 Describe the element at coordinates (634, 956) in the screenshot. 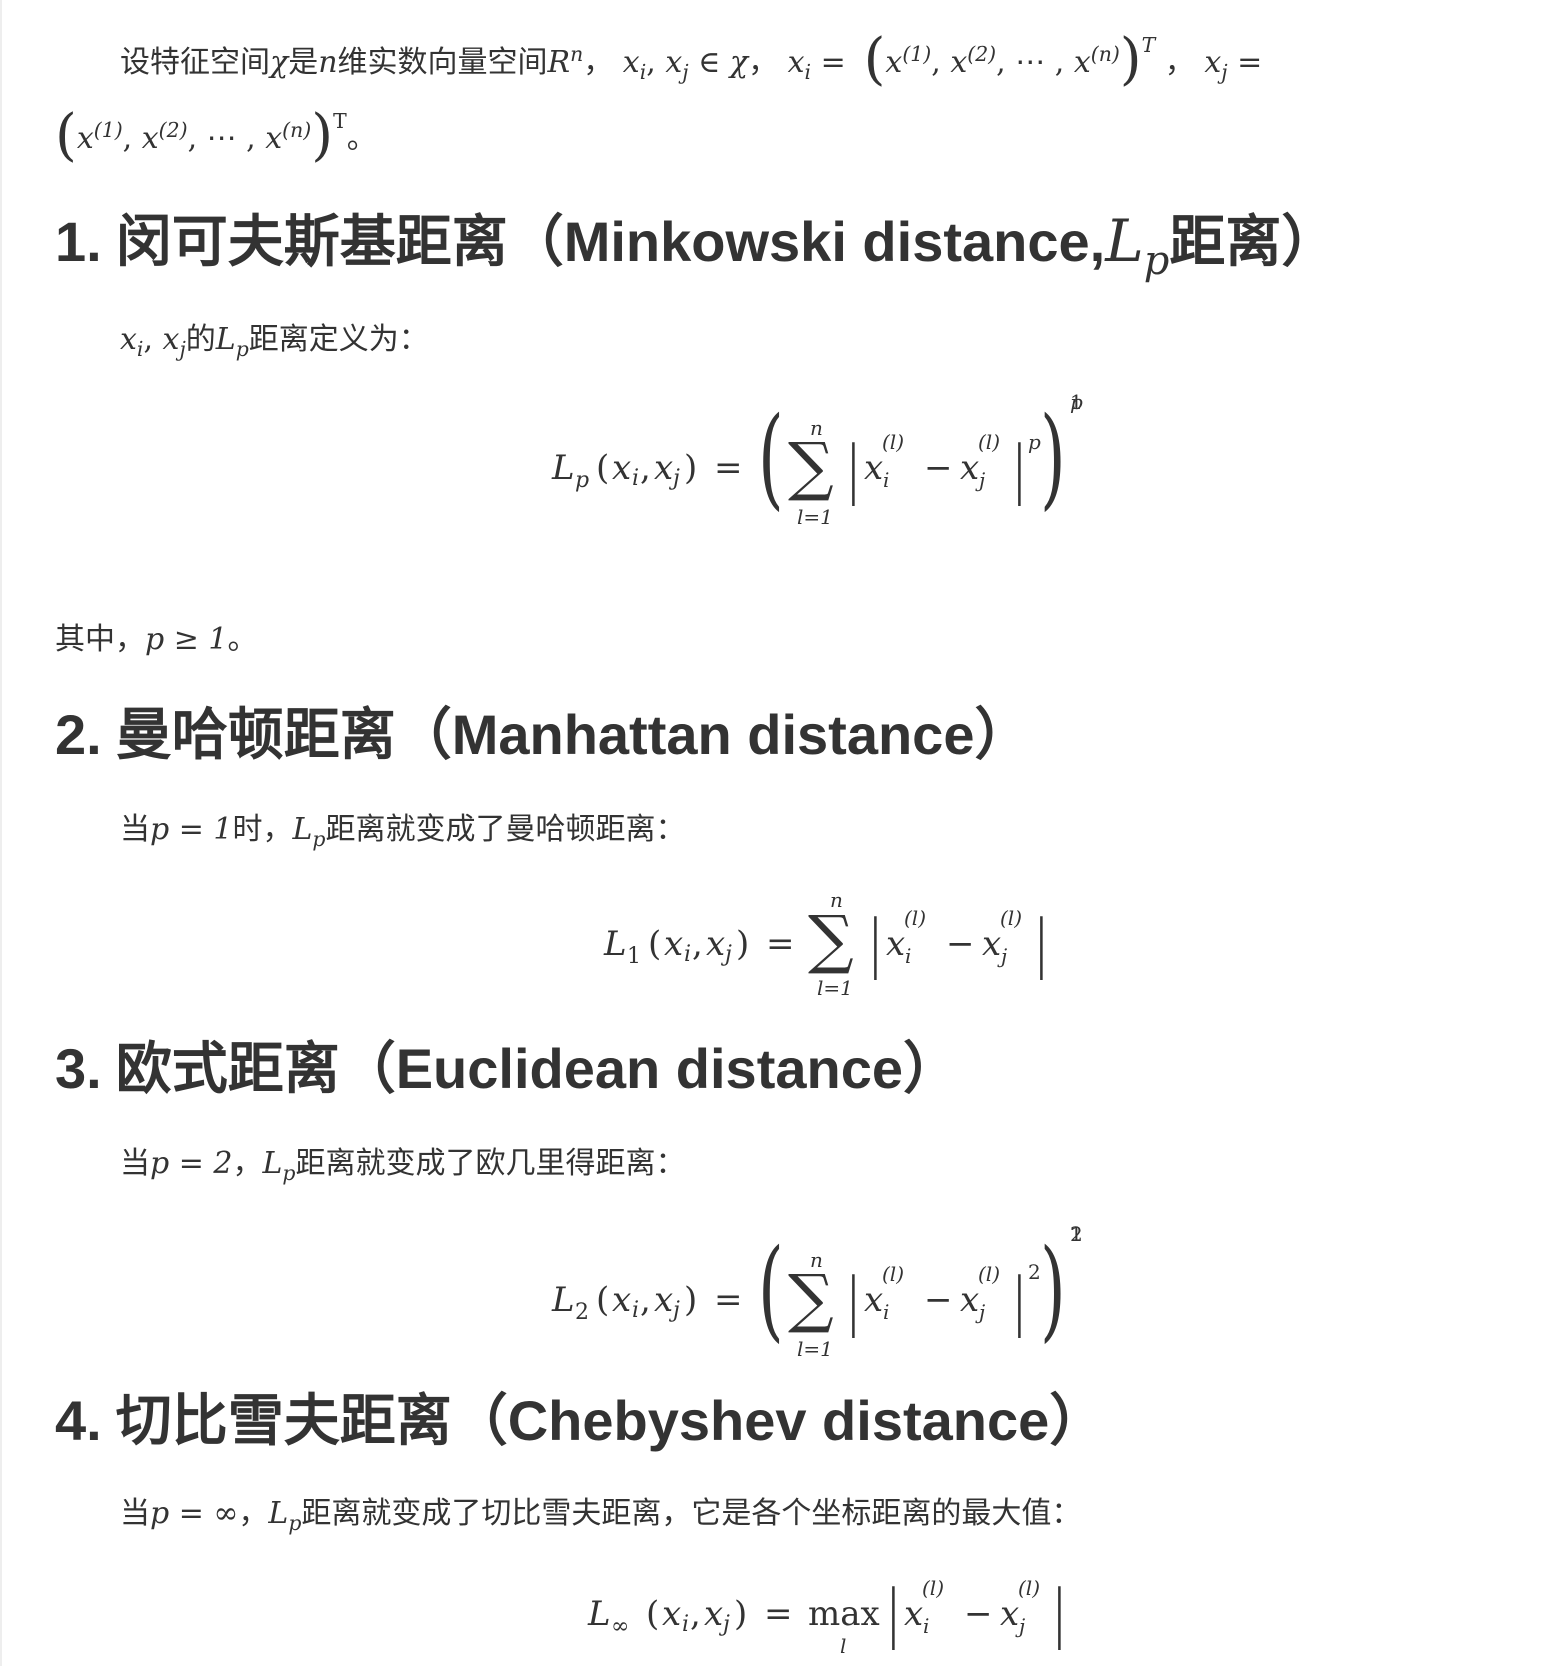

I see `sub-1: 1` at that location.